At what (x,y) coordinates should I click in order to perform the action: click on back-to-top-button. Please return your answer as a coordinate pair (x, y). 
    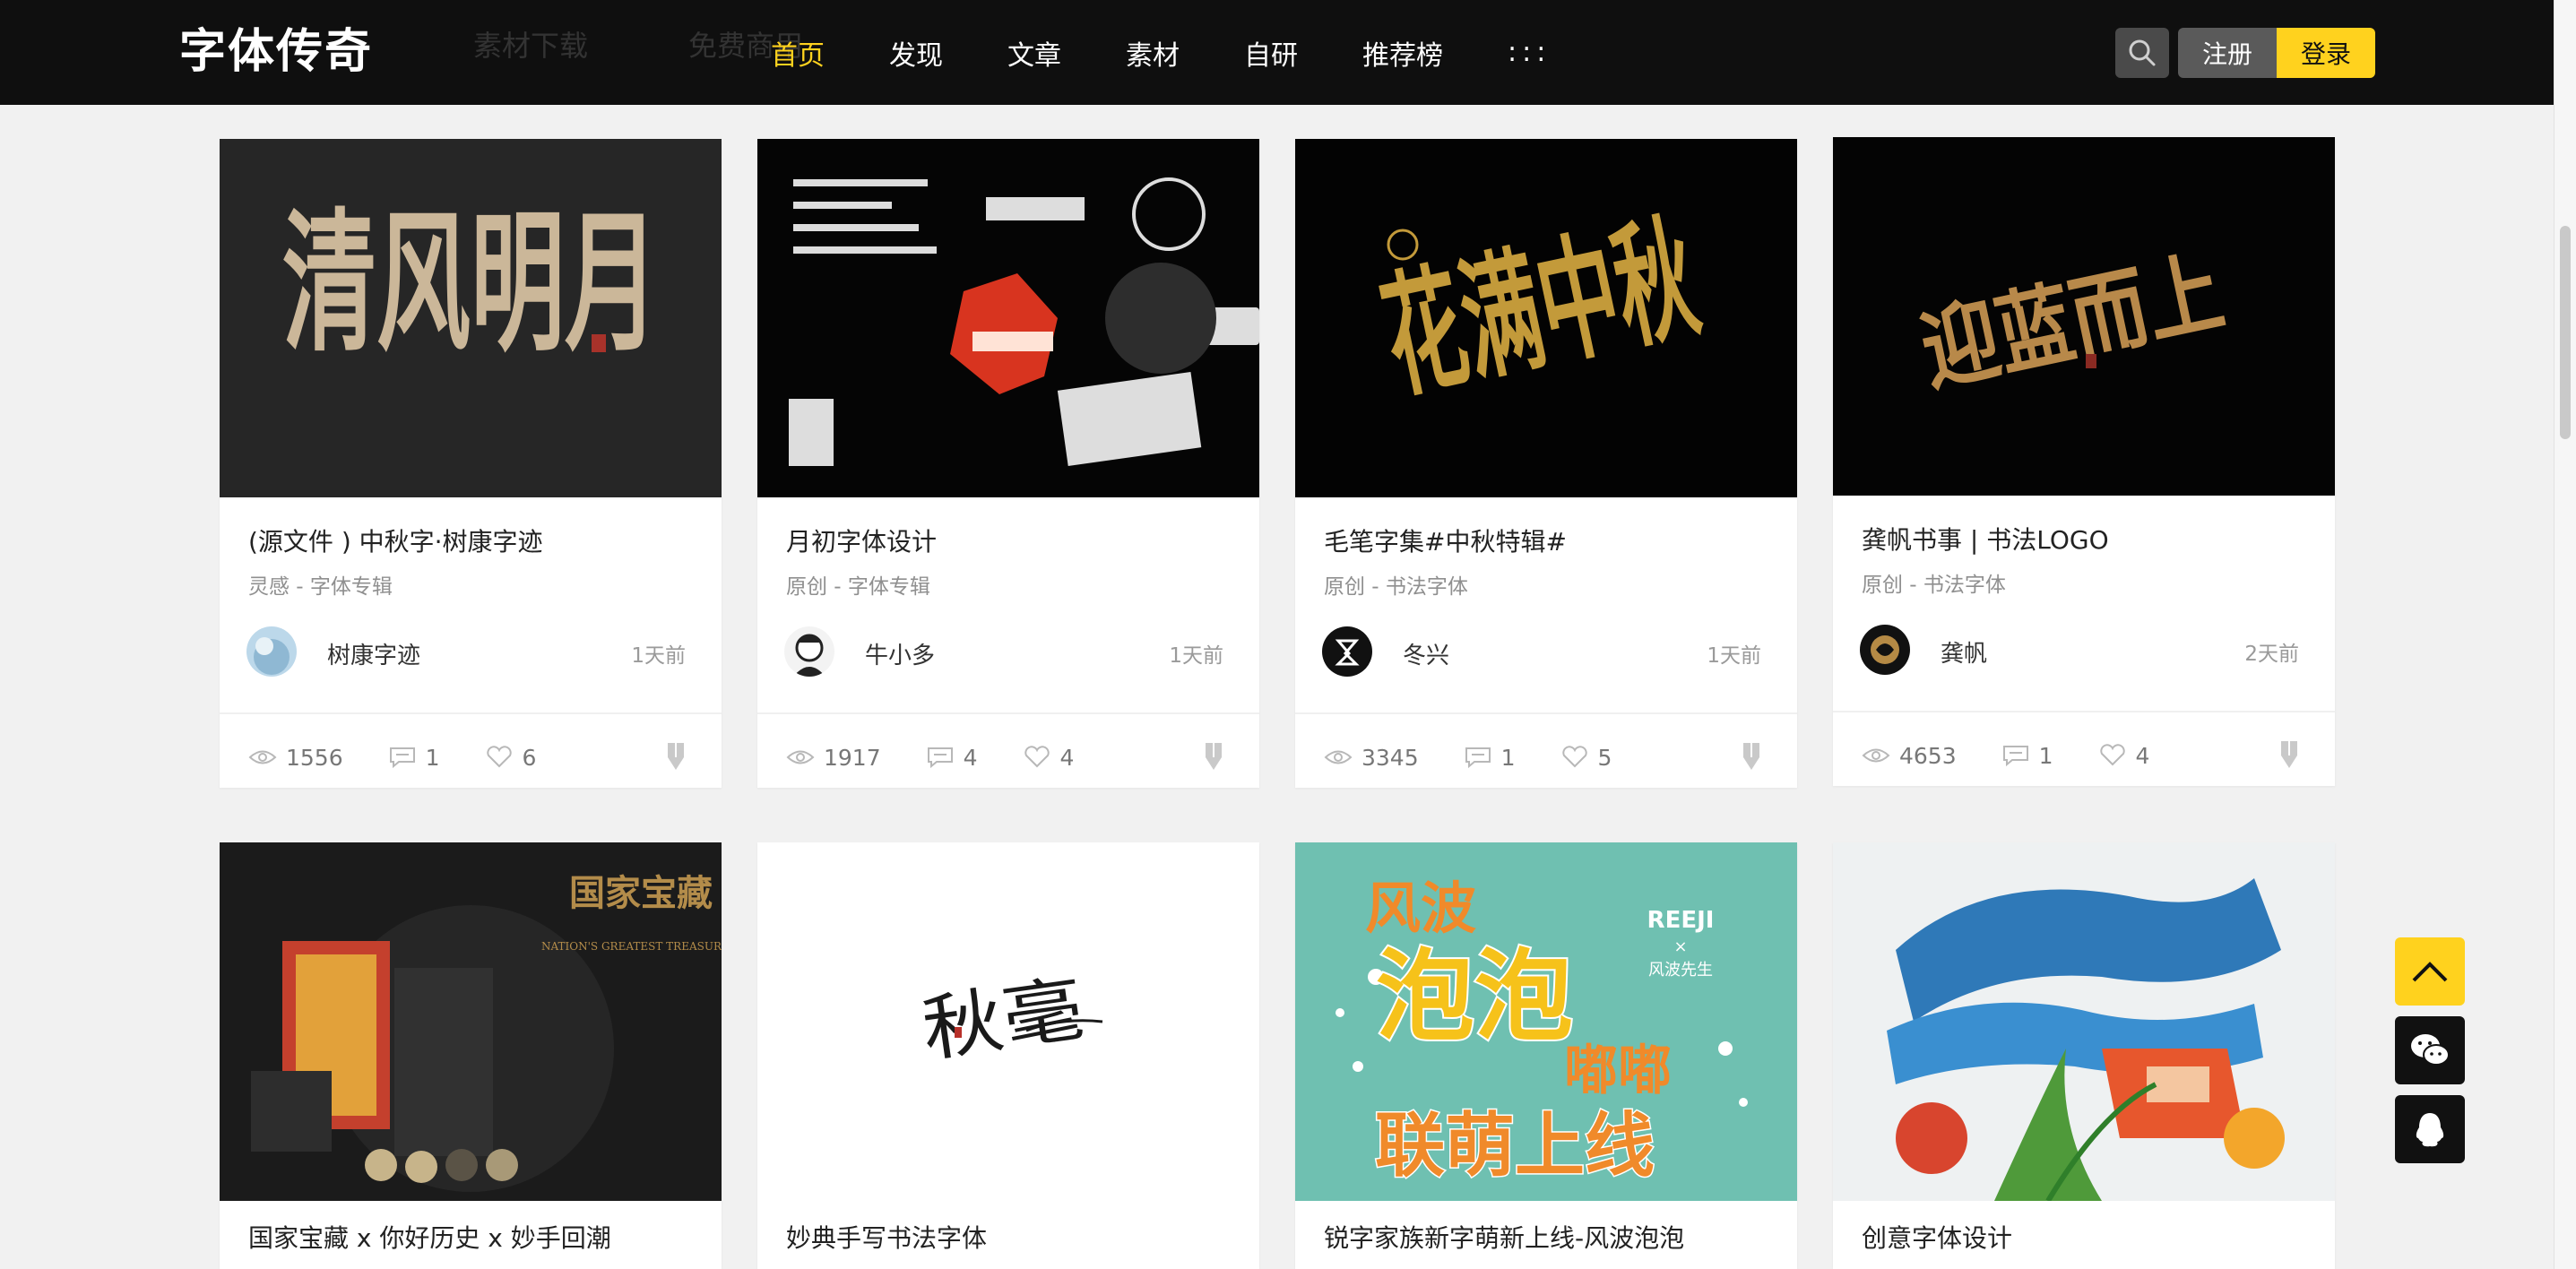
    Looking at the image, I should click on (2430, 972).